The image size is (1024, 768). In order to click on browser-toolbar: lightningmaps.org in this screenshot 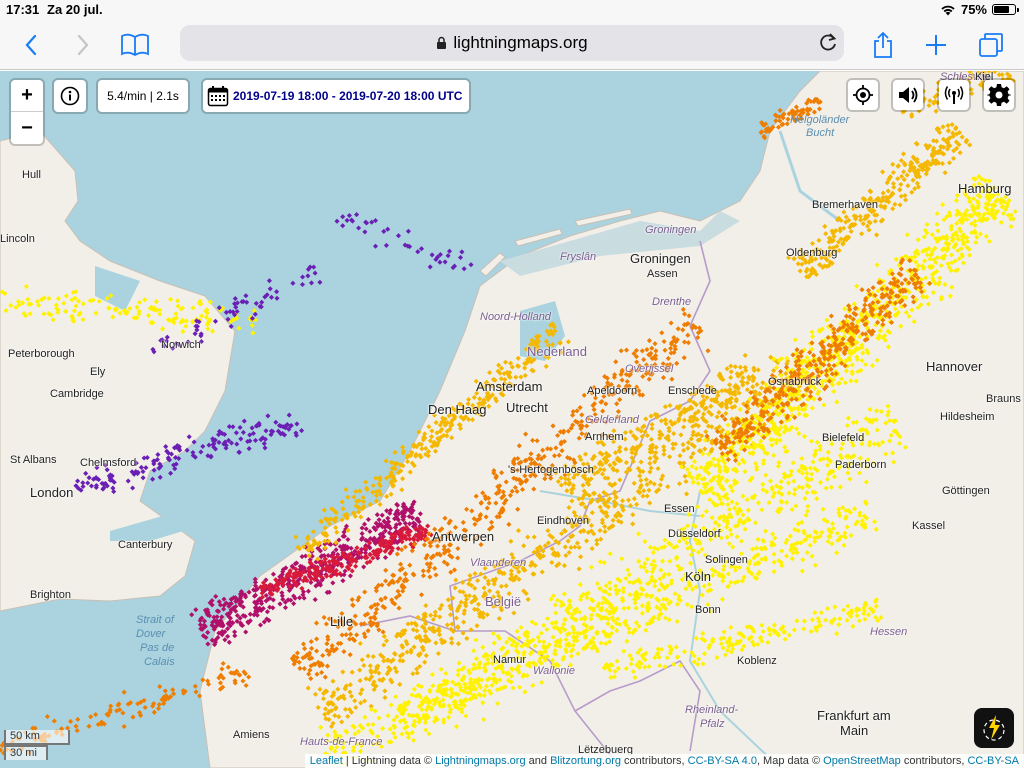, I will do `click(512, 45)`.